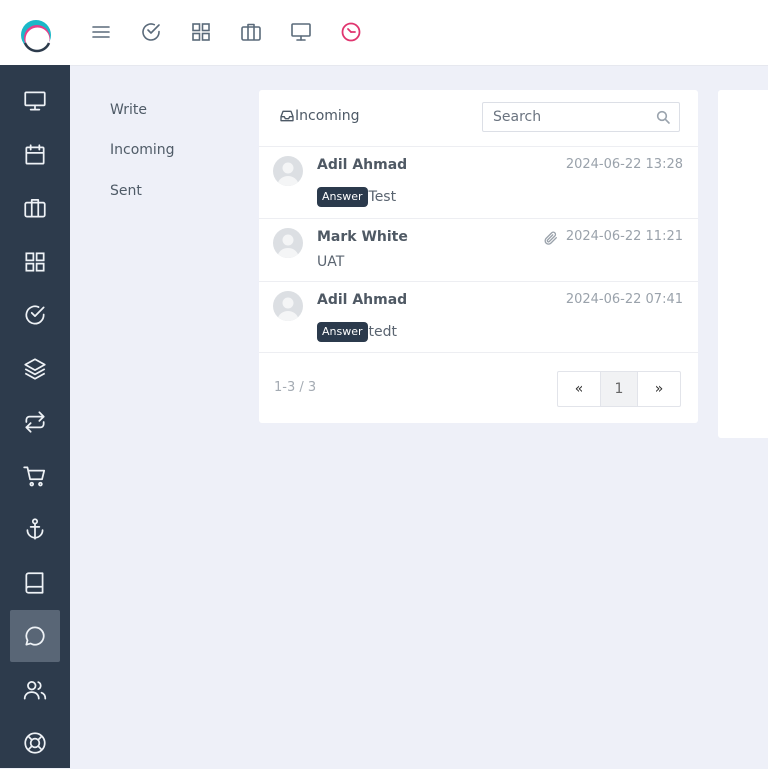  I want to click on sidebar-item-sync, so click(35, 422).